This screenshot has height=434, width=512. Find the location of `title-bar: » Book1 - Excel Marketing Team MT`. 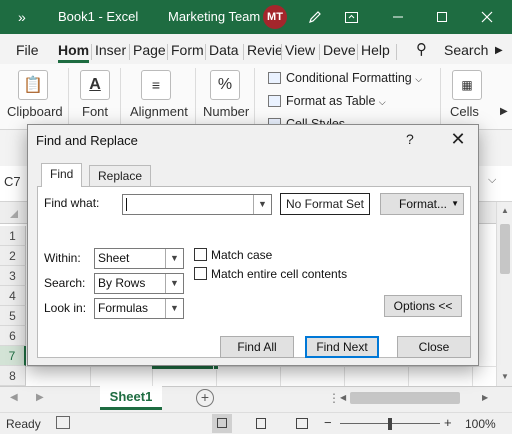

title-bar: » Book1 - Excel Marketing Team MT is located at coordinates (256, 17).